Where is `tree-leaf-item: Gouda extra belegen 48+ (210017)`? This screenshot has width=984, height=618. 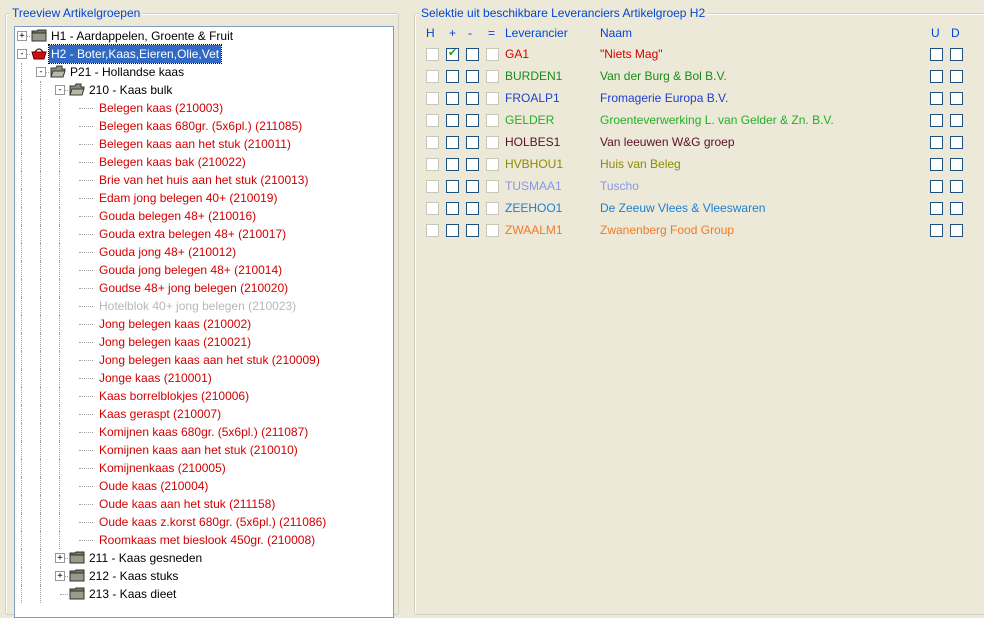 tree-leaf-item: Gouda extra belegen 48+ (210017) is located at coordinates (200, 234).